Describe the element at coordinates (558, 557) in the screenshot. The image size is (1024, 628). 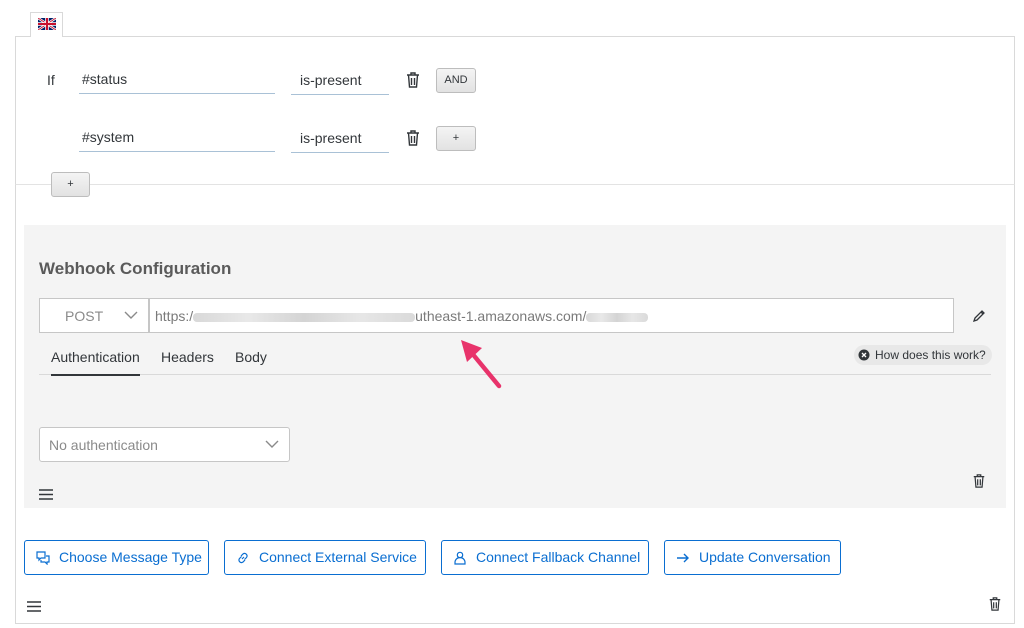
I see `connect-fallback-channel-label: Connect Fallback Channel` at that location.